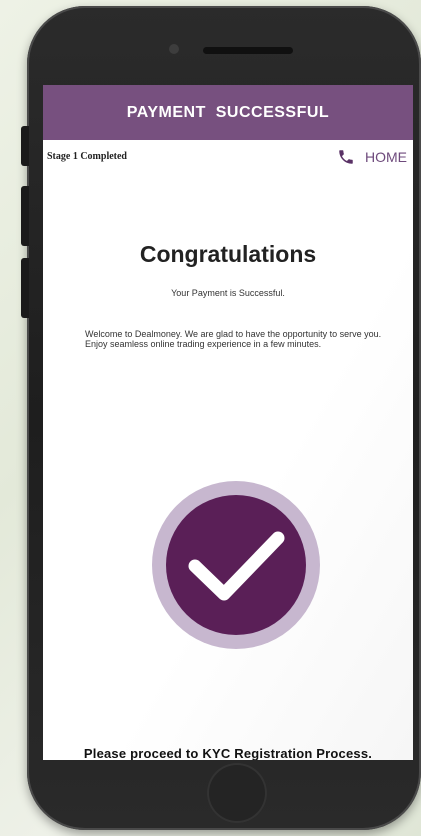 The image size is (421, 836). What do you see at coordinates (87, 156) in the screenshot?
I see `stage-status: Stage 1 Completed` at bounding box center [87, 156].